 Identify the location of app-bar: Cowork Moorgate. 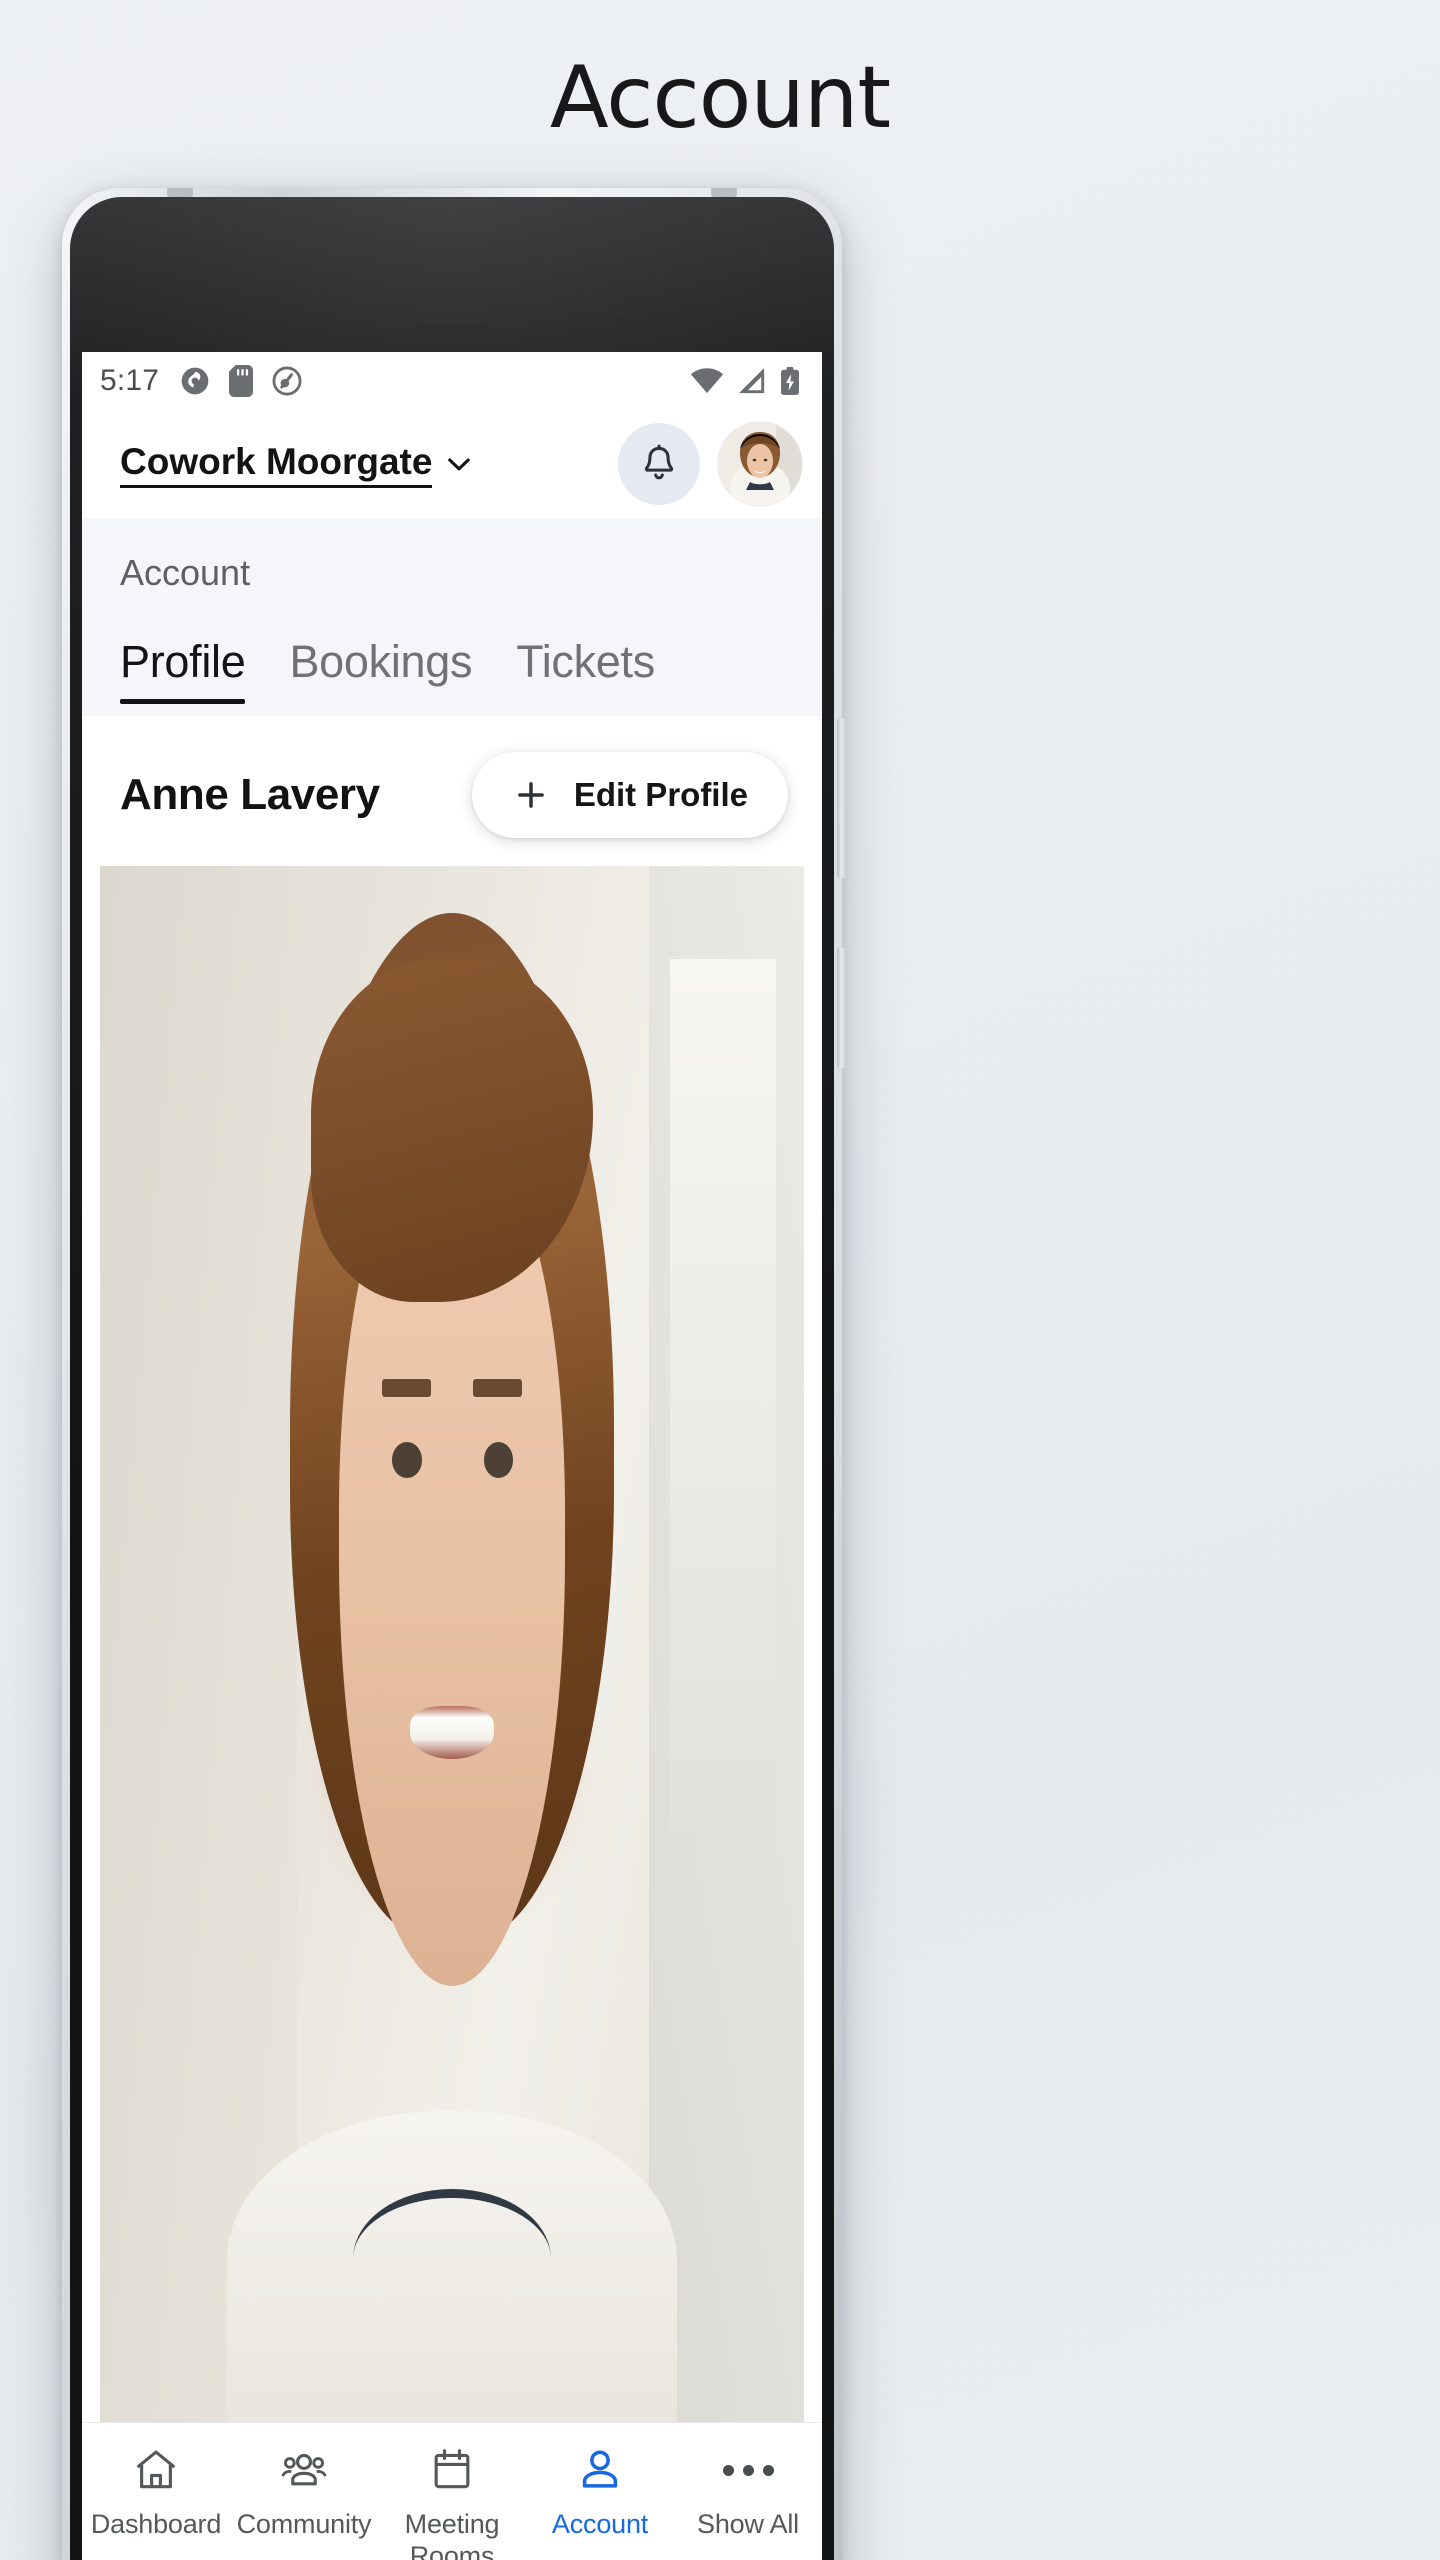
(452, 464).